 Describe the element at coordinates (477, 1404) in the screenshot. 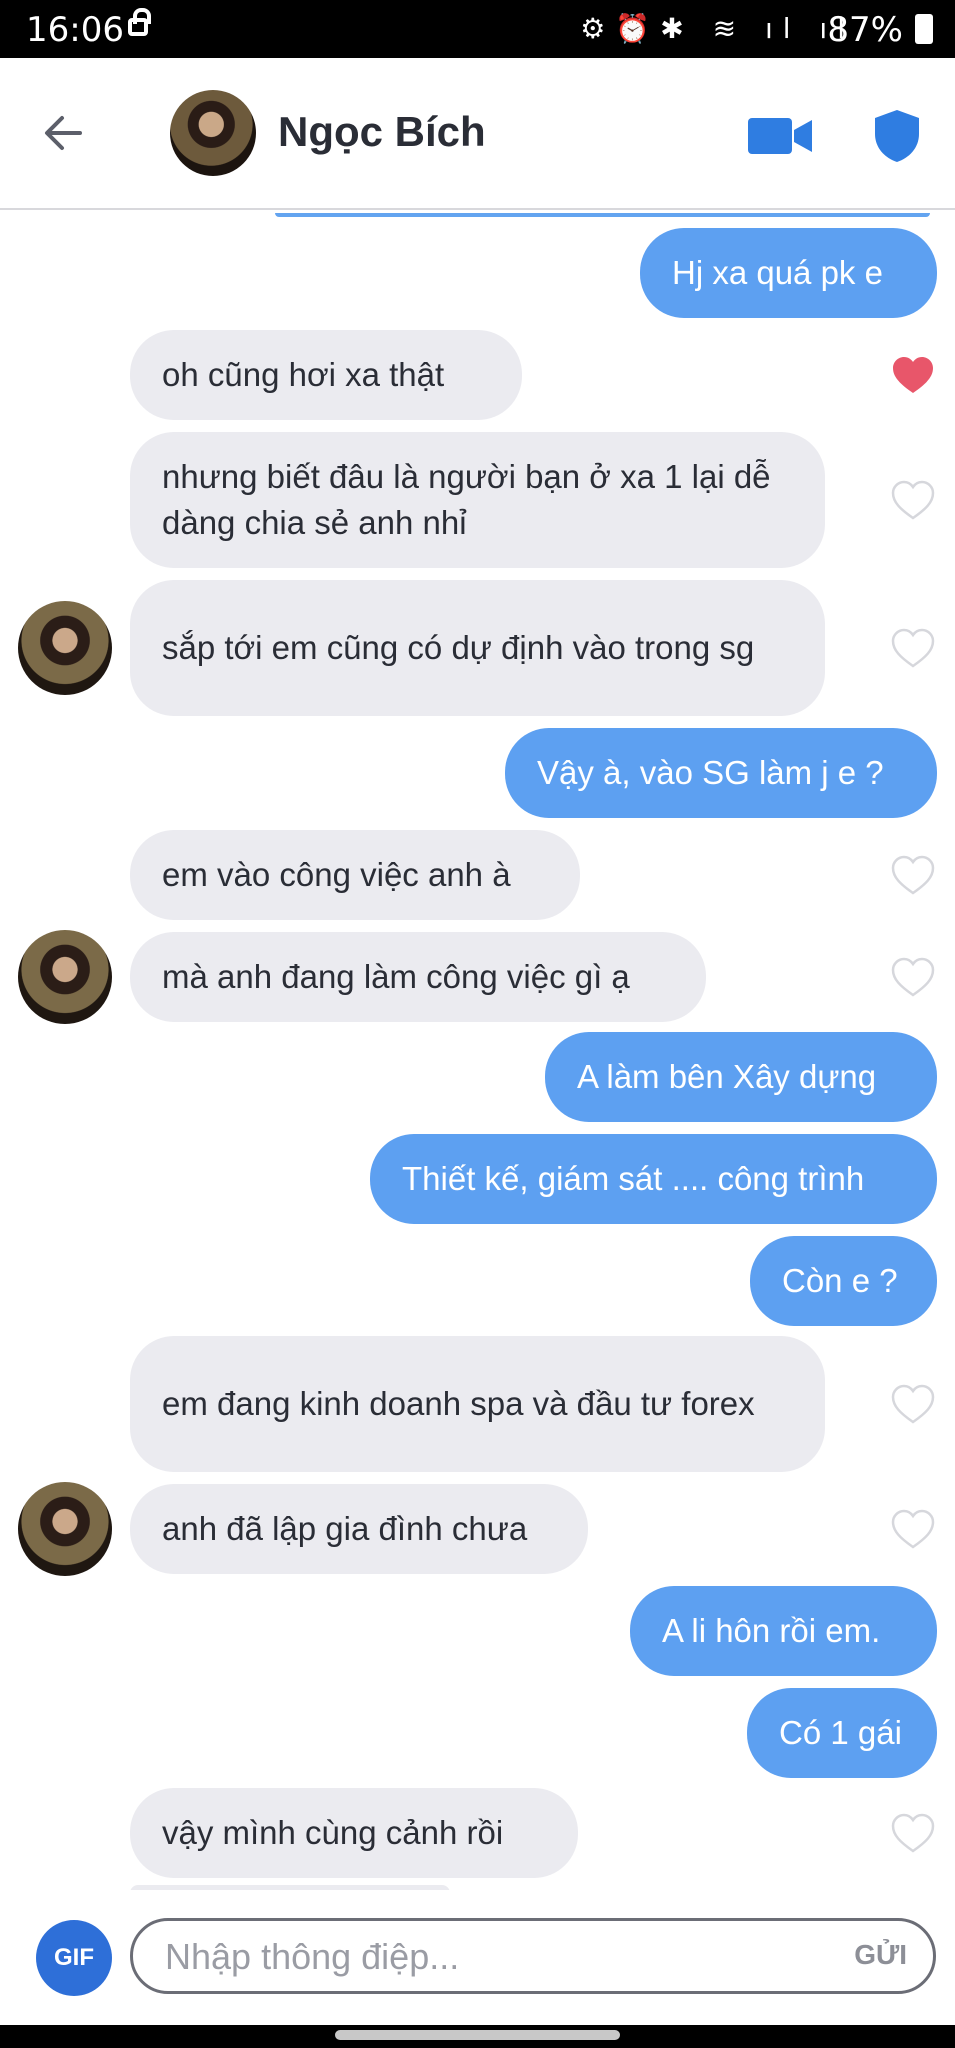

I see `incoming-message-bubble: em đang kinh doanh spa và đầu tư forex` at that location.